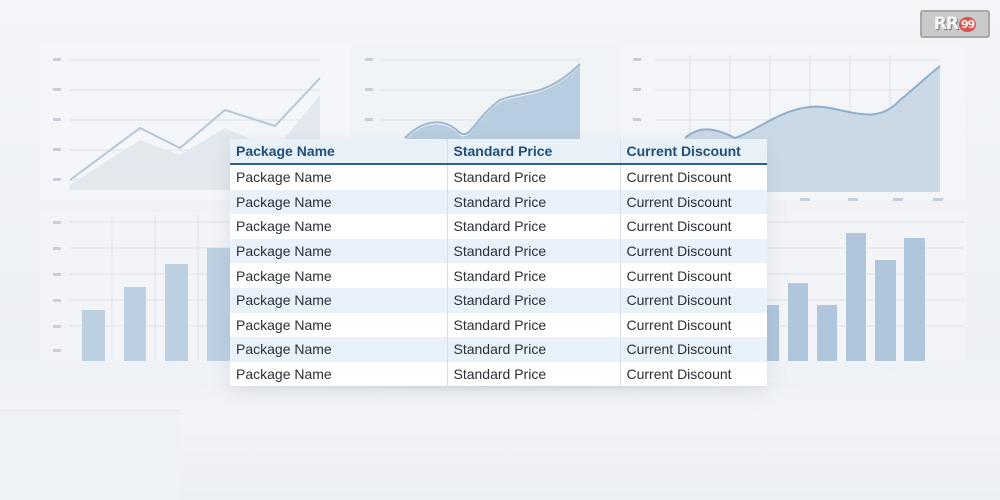 The width and height of the screenshot is (1000, 500). What do you see at coordinates (693, 152) in the screenshot?
I see `column-header-current-discount: Current Discount` at bounding box center [693, 152].